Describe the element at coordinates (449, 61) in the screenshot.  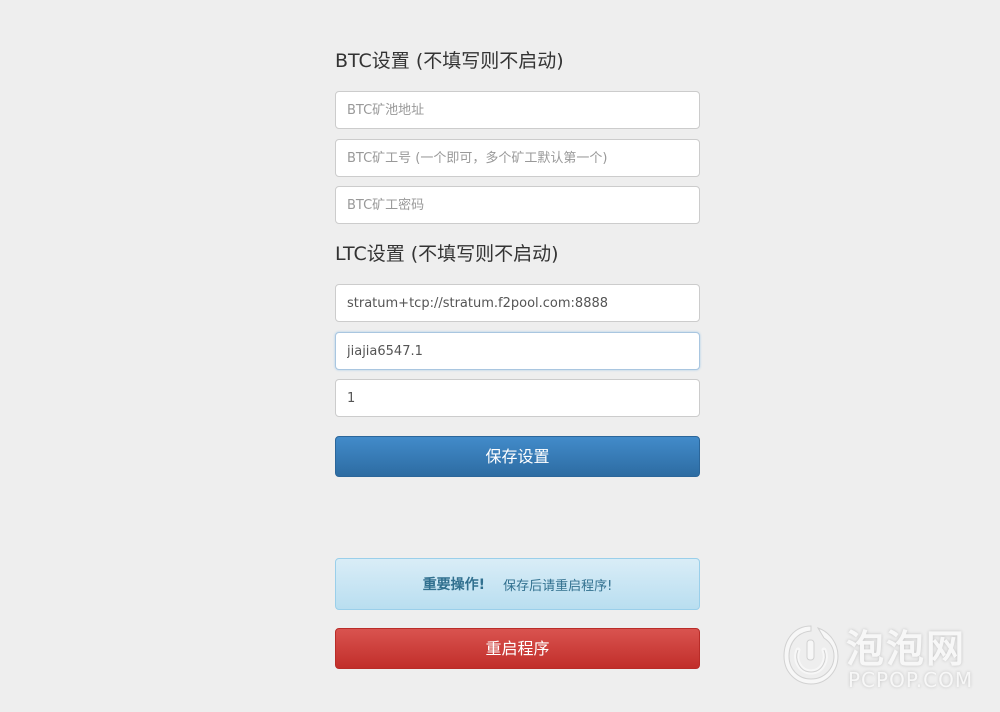
I see `btc-section-title: BTC设置 (不填写则不启动)` at that location.